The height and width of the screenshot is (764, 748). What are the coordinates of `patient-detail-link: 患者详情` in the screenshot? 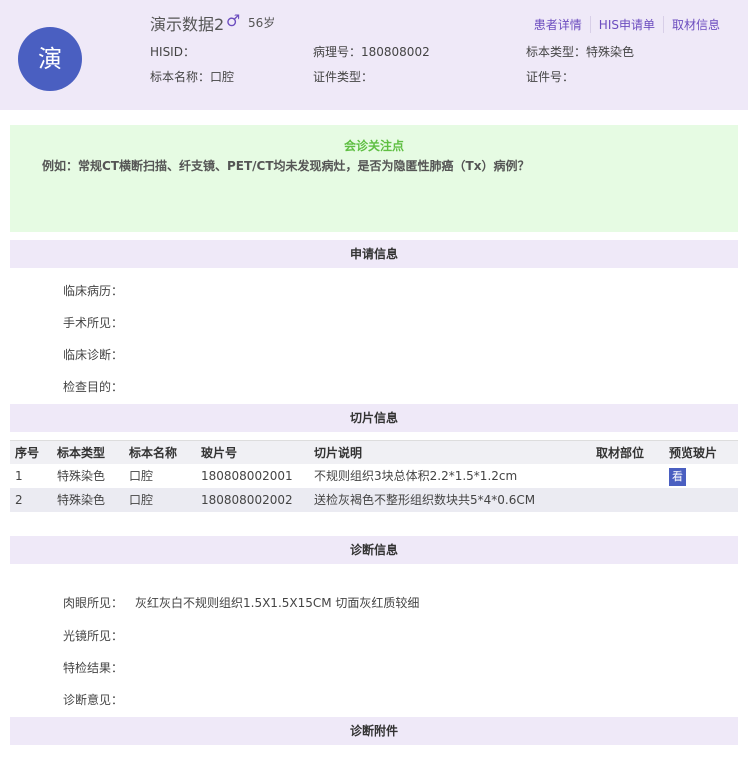 It's located at (558, 24).